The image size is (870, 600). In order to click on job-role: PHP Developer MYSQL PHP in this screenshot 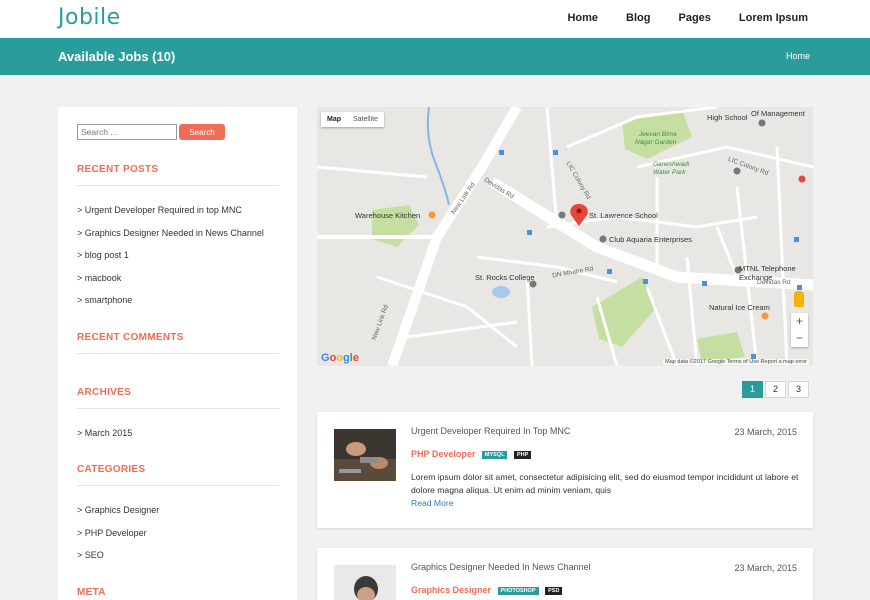, I will do `click(471, 454)`.